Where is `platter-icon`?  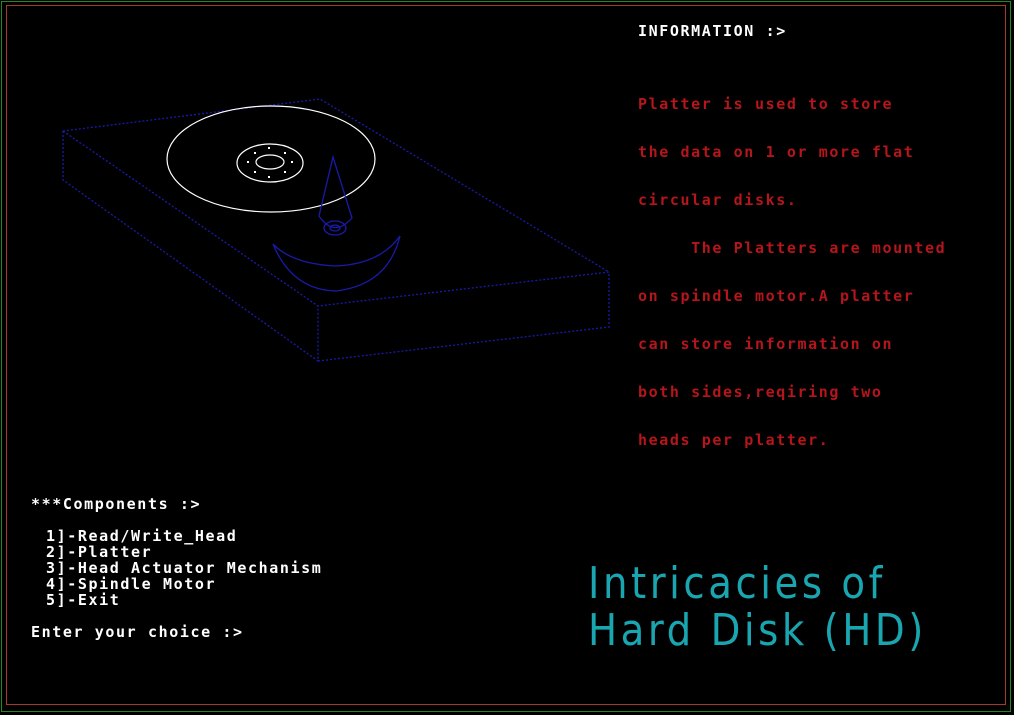 platter-icon is located at coordinates (271, 159).